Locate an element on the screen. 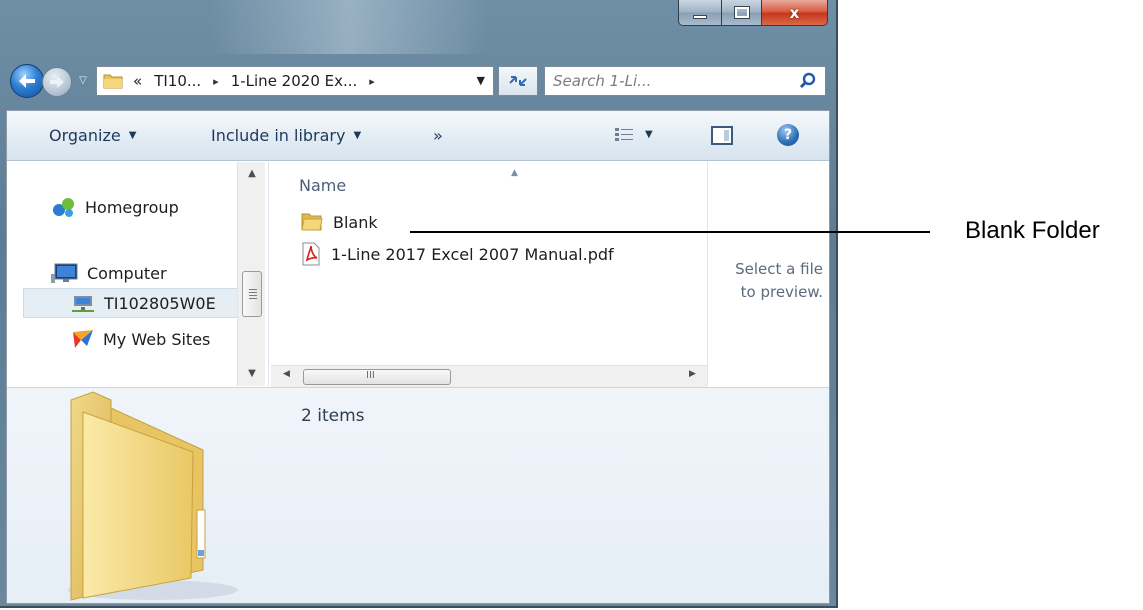  back-button is located at coordinates (27, 81).